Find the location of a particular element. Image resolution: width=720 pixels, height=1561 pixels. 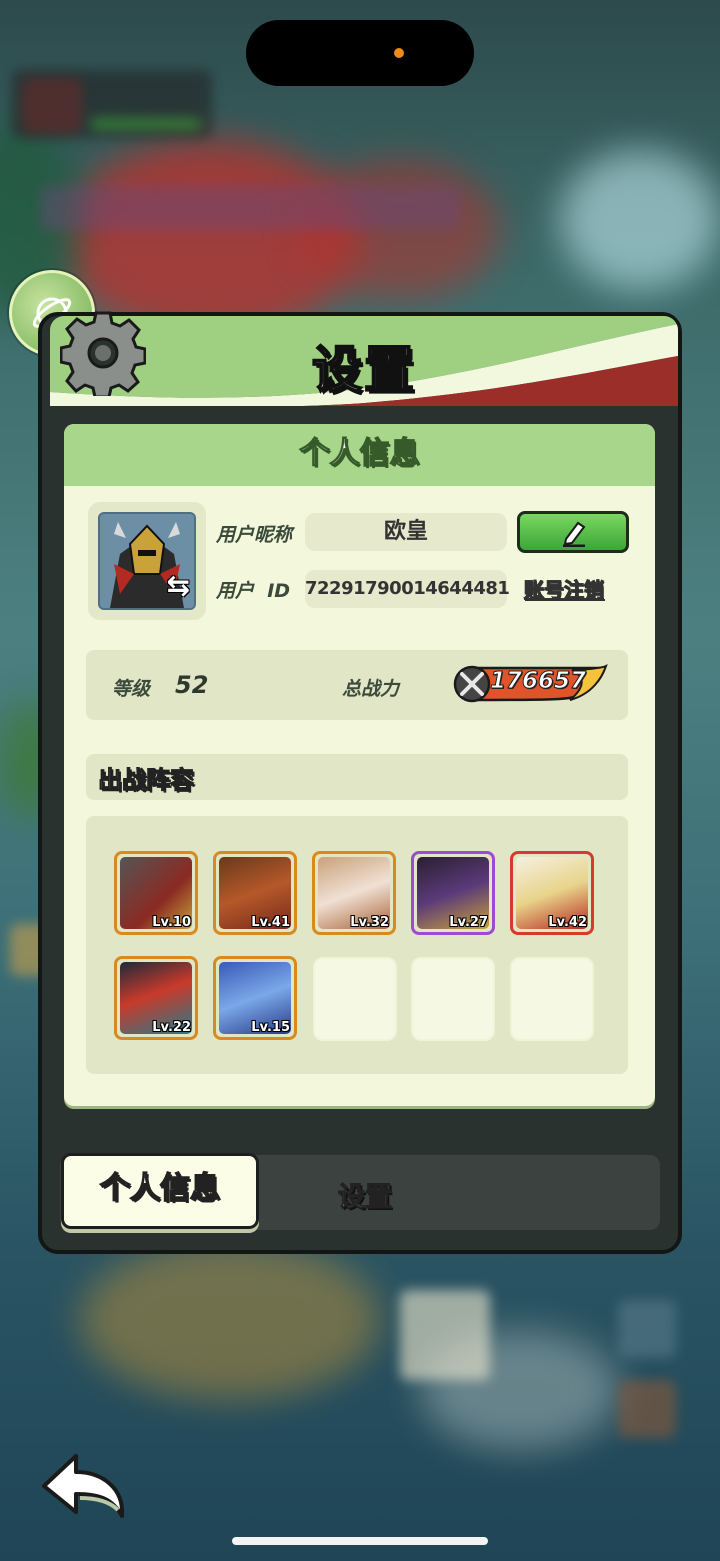

hero-slot: Lv.22 is located at coordinates (156, 998).